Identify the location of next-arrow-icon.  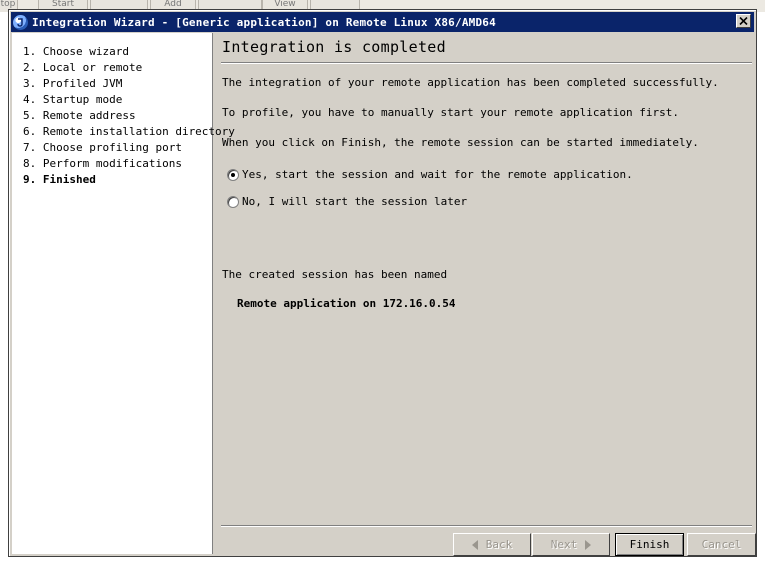
(588, 544).